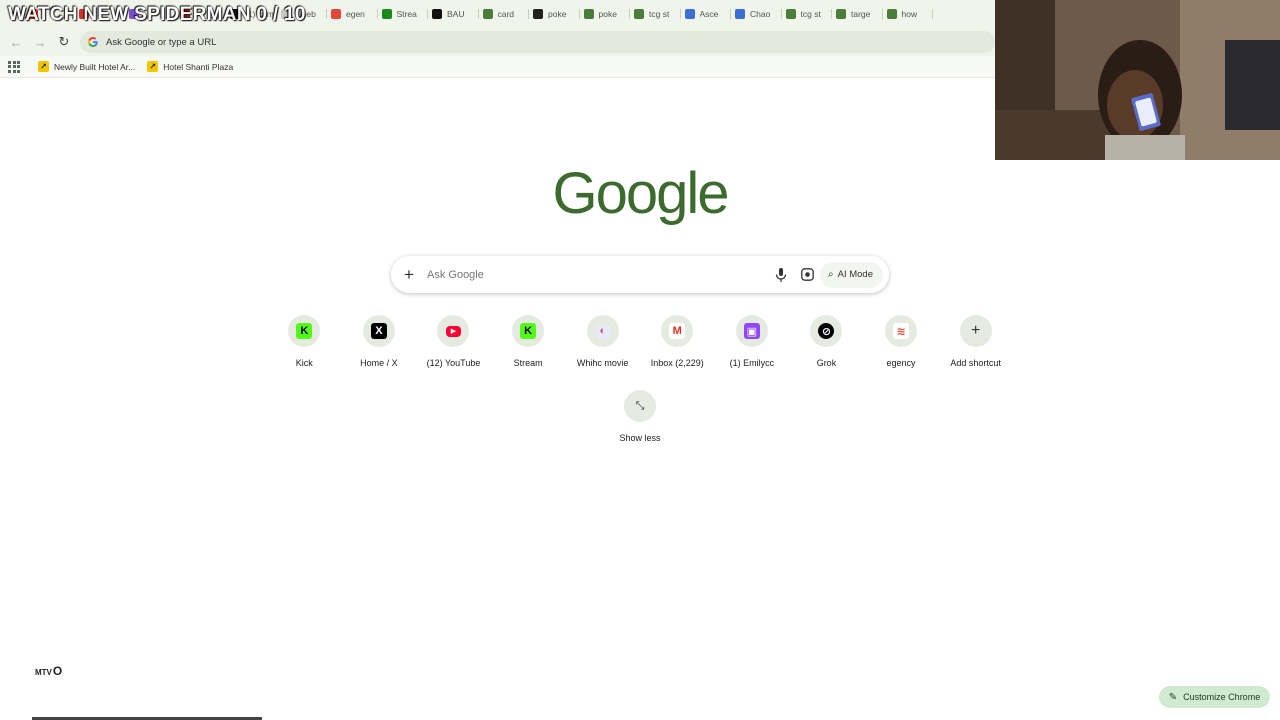  What do you see at coordinates (901, 341) in the screenshot?
I see `shortcut-tile: ≋ egency` at bounding box center [901, 341].